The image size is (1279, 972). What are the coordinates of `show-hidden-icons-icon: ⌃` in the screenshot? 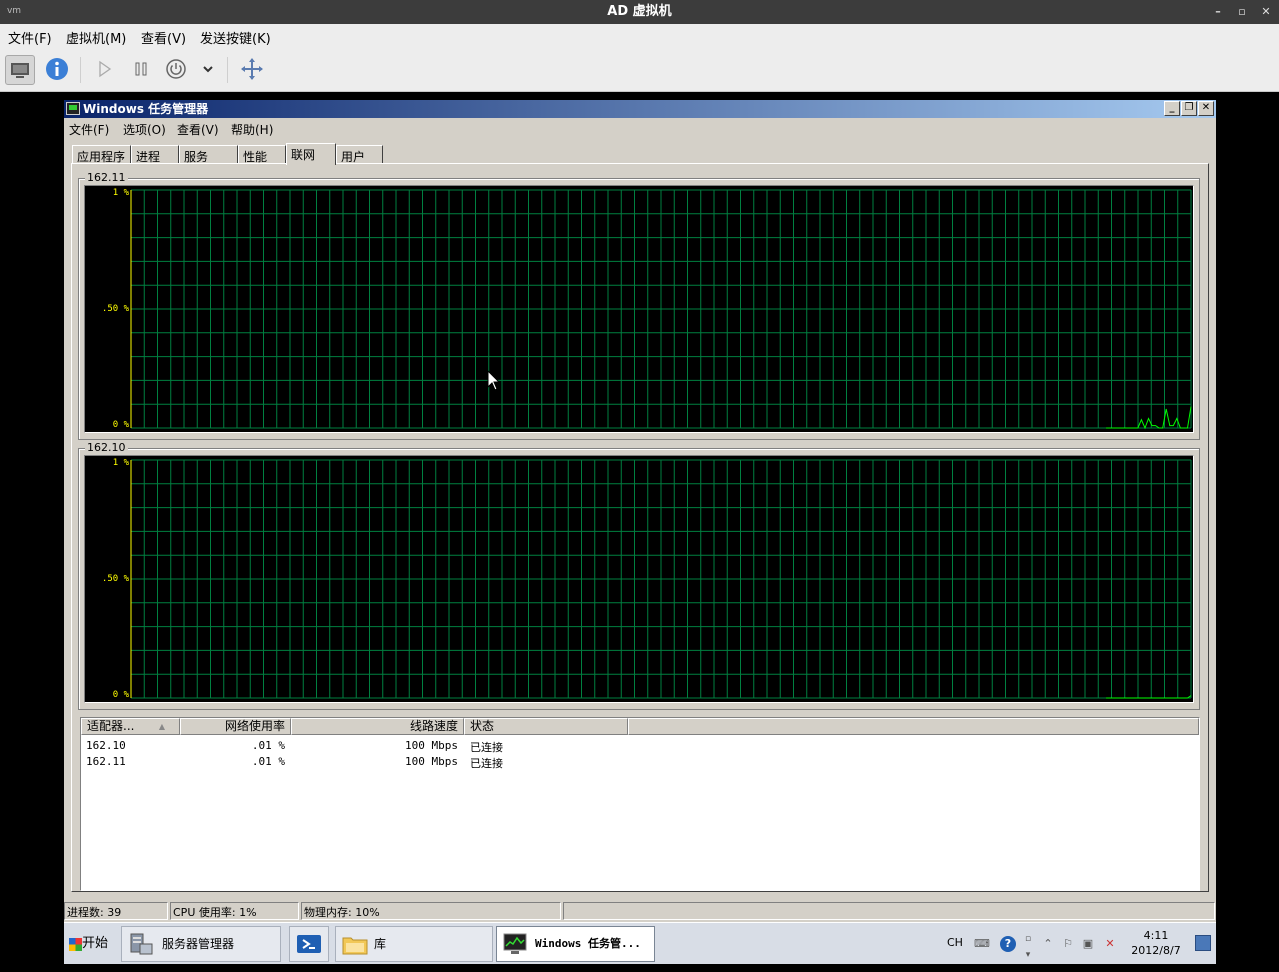 It's located at (1048, 944).